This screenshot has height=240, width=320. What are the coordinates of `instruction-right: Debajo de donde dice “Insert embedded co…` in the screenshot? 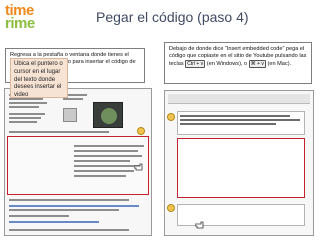 It's located at (238, 63).